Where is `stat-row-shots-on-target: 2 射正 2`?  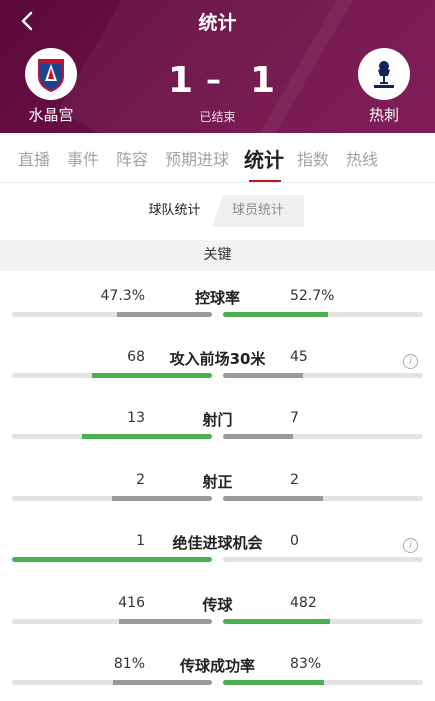 stat-row-shots-on-target: 2 射正 2 is located at coordinates (217, 501).